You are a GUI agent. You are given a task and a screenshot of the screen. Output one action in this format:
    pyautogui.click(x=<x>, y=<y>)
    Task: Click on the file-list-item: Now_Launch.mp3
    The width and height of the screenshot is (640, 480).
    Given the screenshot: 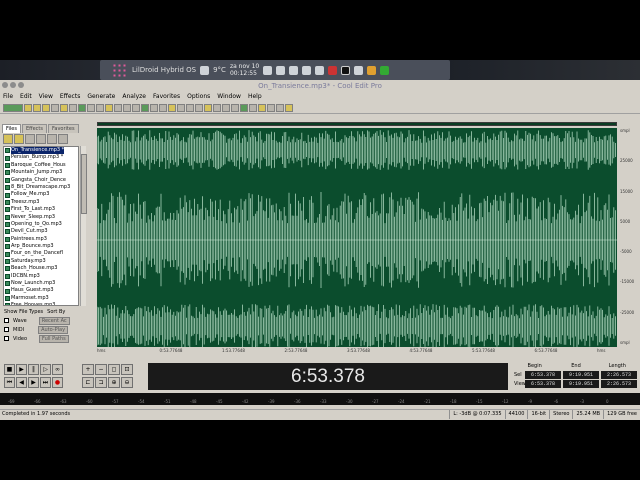 What is the action you would take?
    pyautogui.click(x=41, y=283)
    